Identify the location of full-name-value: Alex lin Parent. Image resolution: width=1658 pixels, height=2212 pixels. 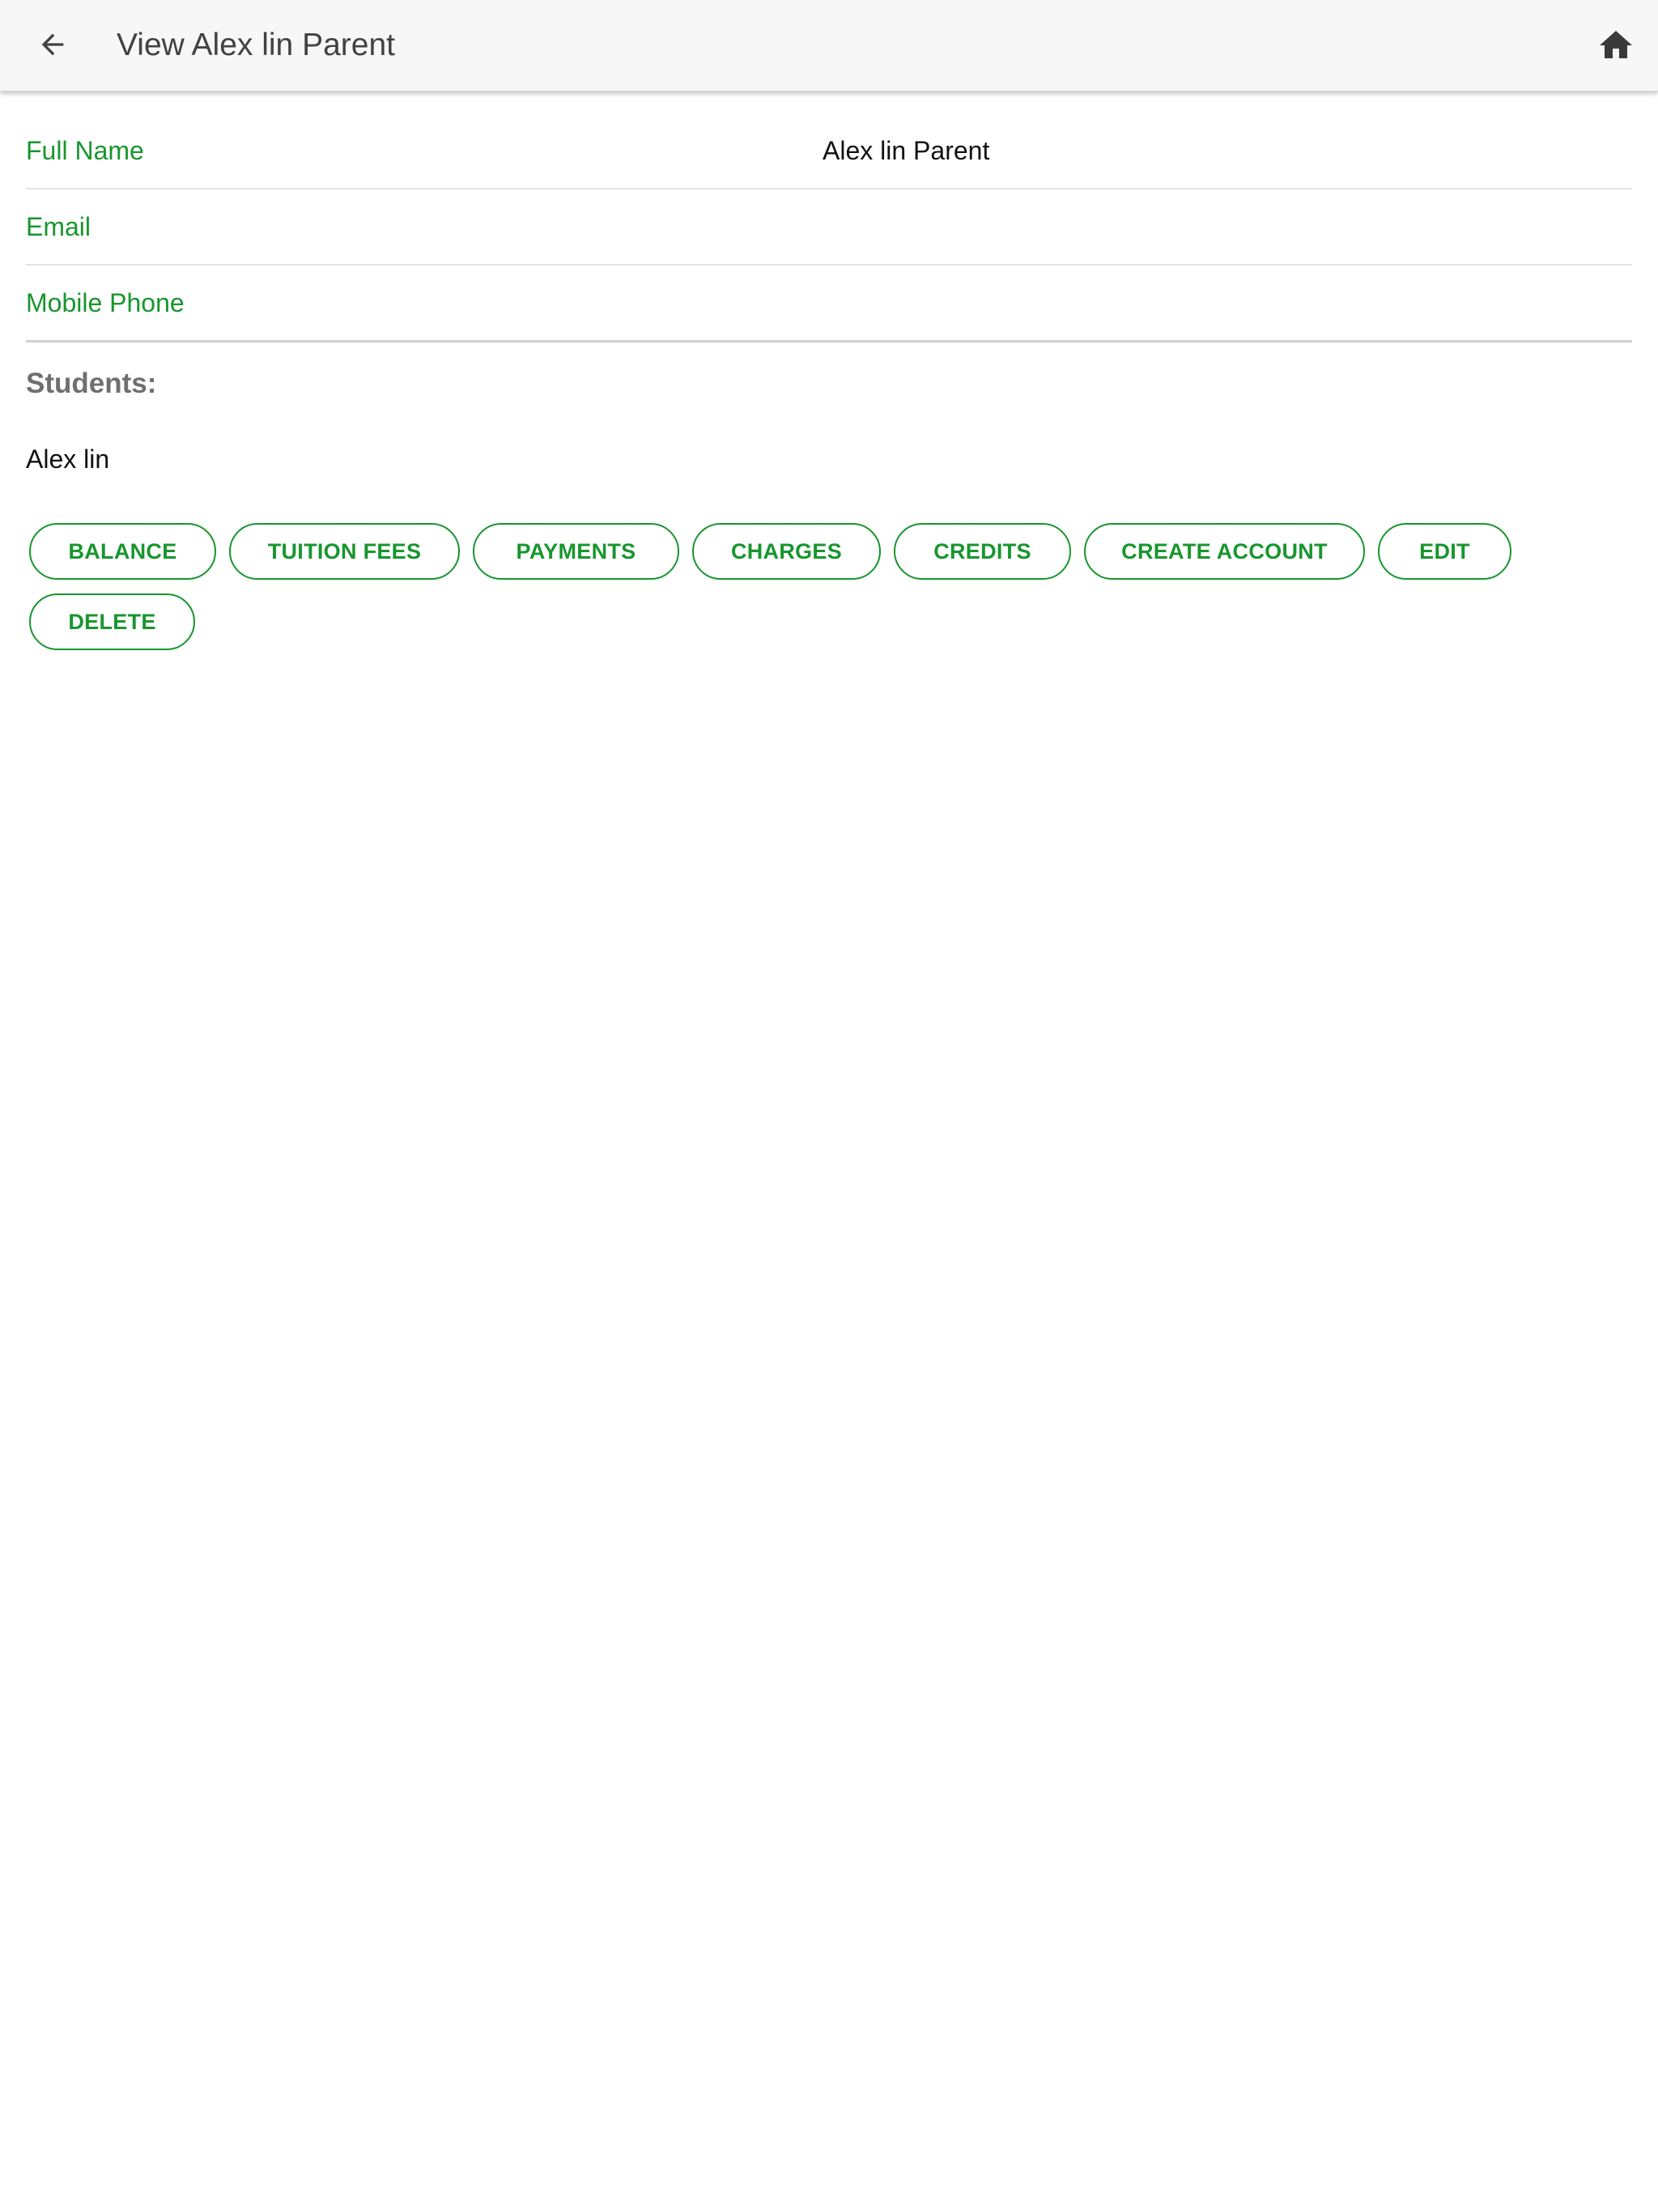
(906, 151).